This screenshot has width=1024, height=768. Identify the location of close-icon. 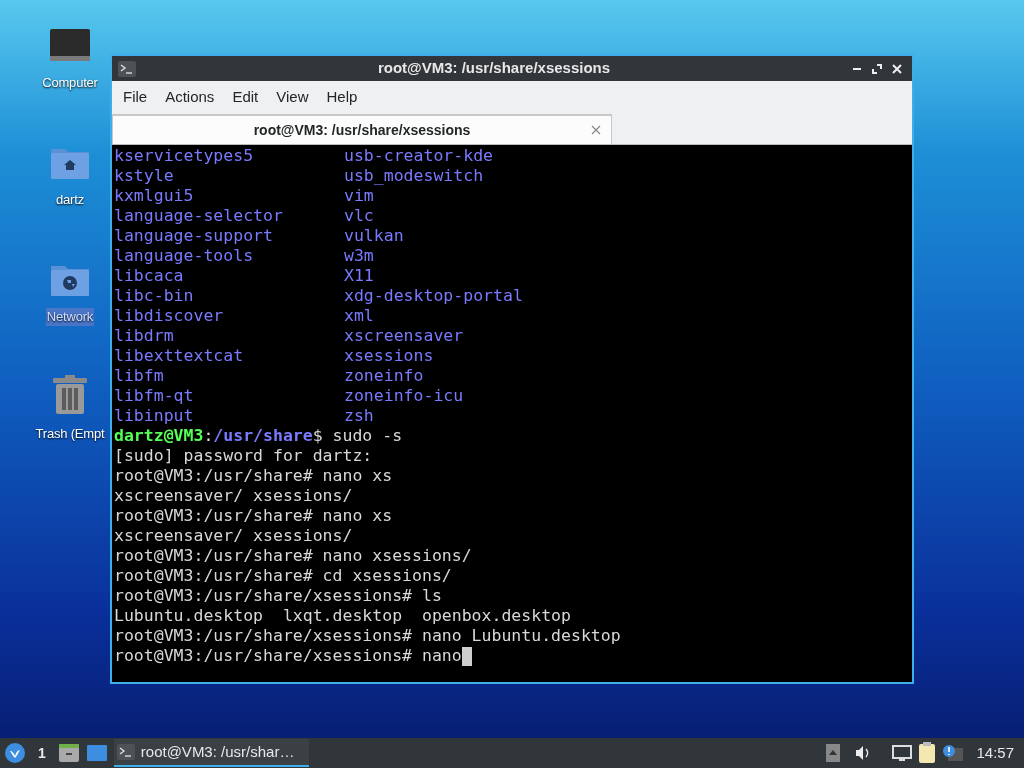
(897, 68).